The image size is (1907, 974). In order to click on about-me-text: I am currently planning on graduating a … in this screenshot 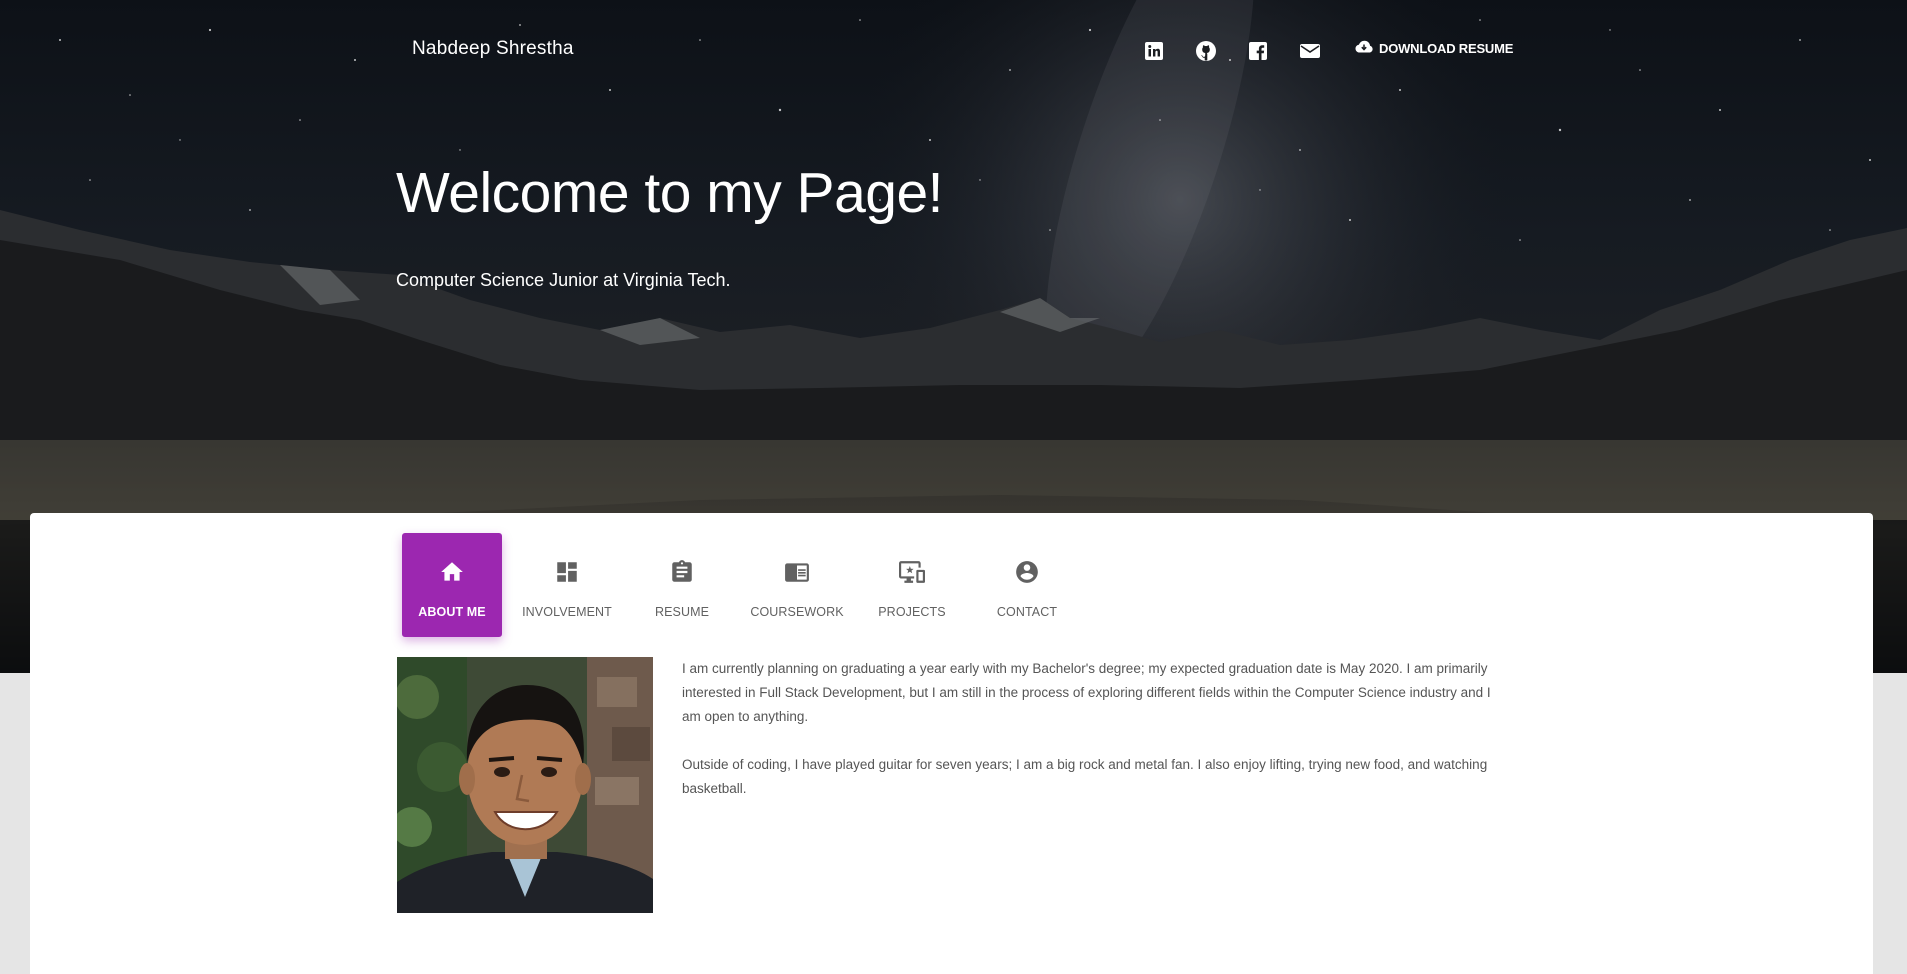, I will do `click(1097, 741)`.